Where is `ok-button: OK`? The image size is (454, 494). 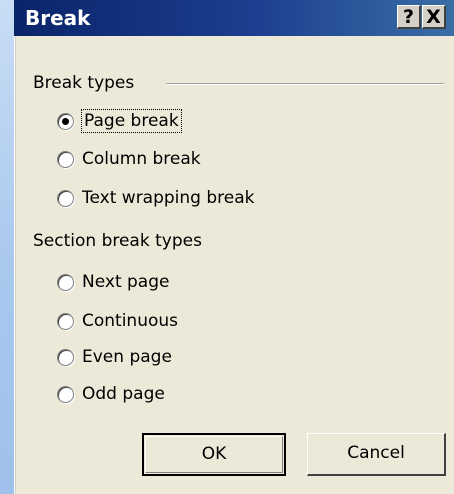 ok-button: OK is located at coordinates (214, 454).